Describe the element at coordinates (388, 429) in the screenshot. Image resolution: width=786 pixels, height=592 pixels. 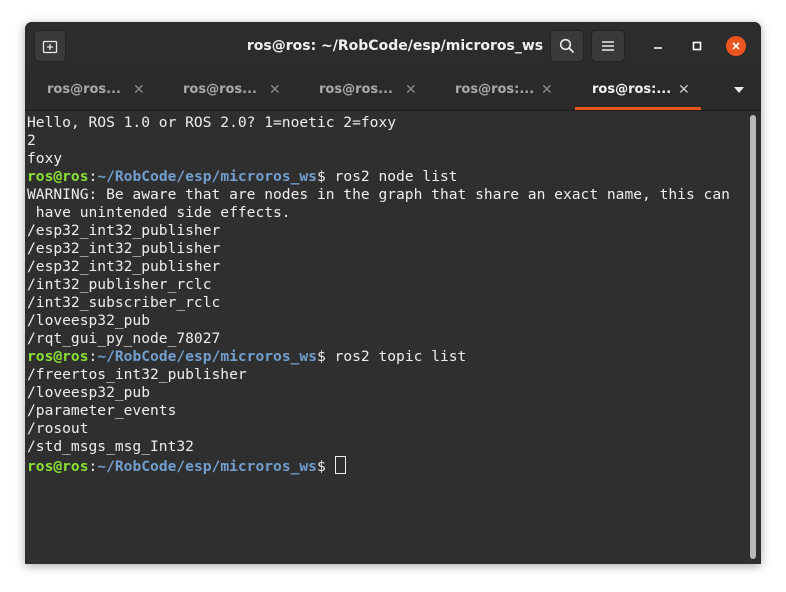
I see `output-line: /rosout` at that location.